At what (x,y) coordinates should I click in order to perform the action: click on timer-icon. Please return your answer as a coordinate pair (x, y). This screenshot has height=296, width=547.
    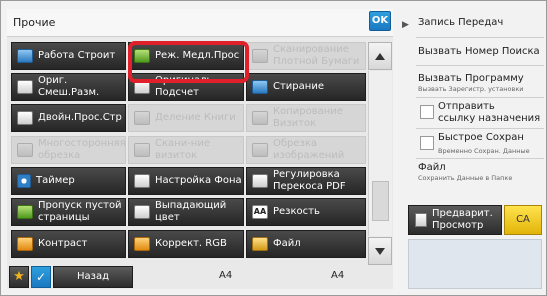
    Looking at the image, I should click on (24, 181).